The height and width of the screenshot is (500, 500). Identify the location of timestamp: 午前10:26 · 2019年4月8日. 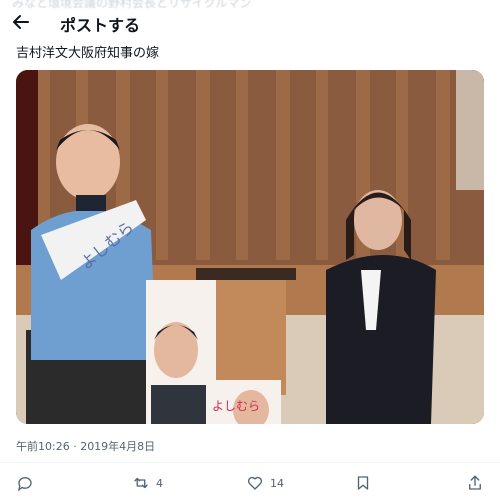
(85, 446).